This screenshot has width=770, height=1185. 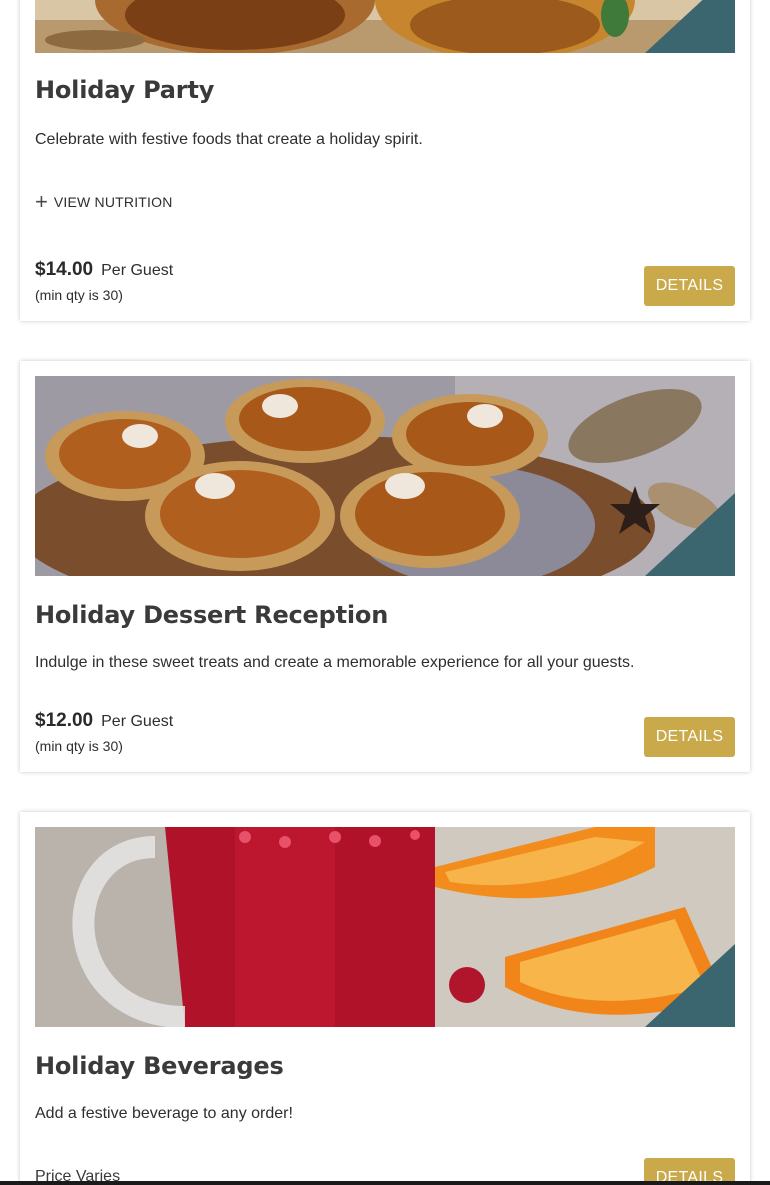 I want to click on price-amount: $14.00, so click(x=64, y=269).